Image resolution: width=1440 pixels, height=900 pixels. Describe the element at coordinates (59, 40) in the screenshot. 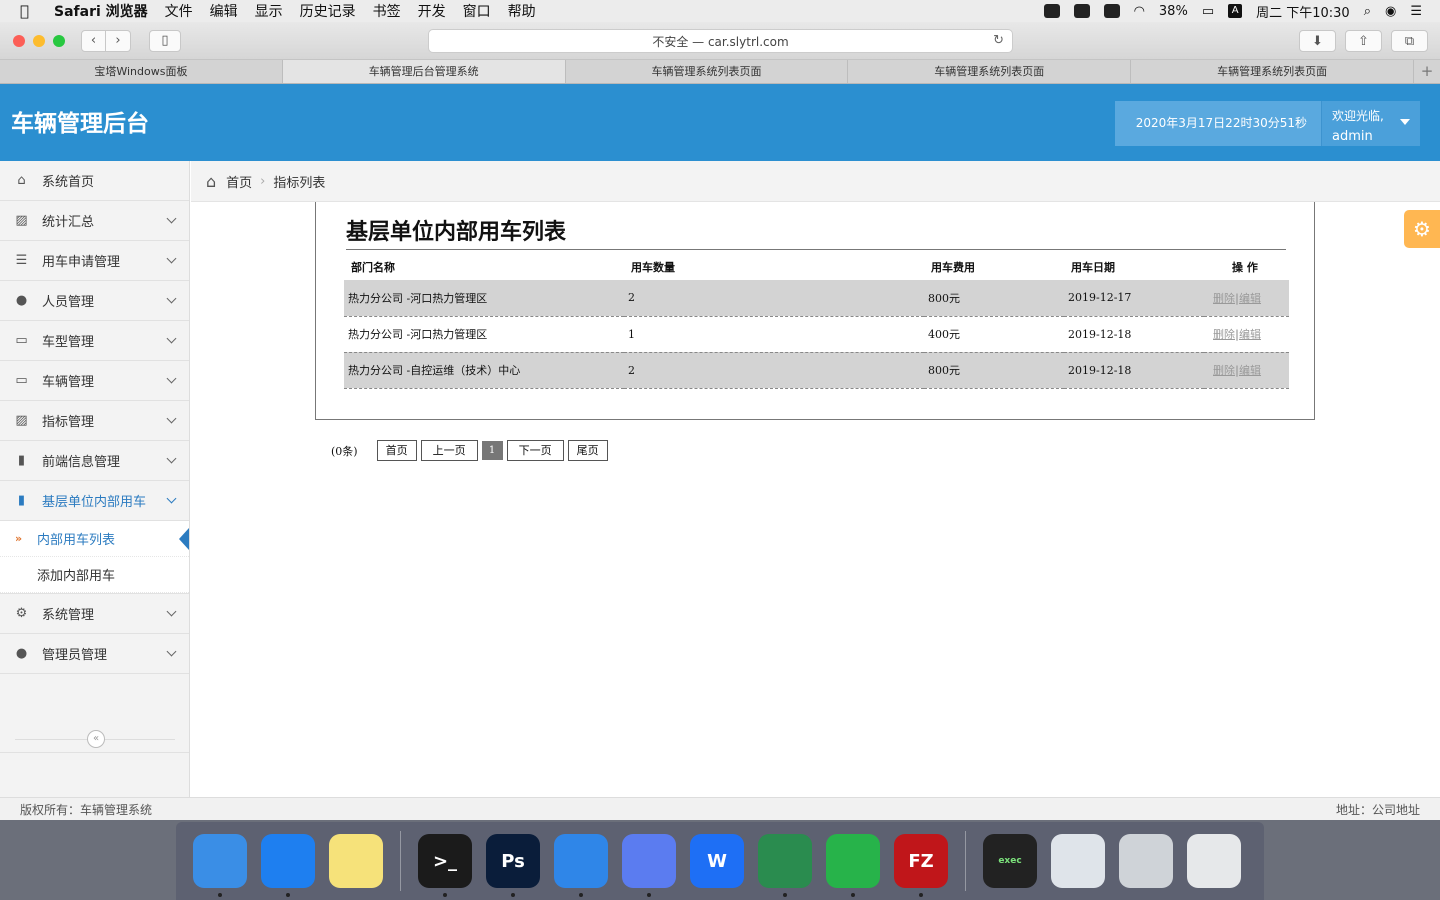

I see `zoom-window-button` at that location.